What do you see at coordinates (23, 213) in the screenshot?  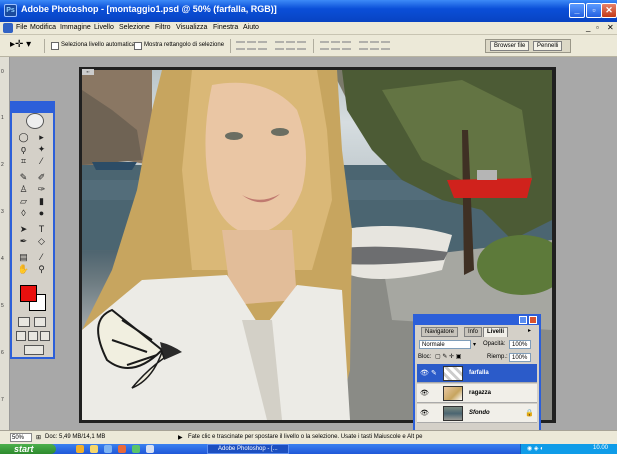 I see `blur-tool-icon: ◊` at bounding box center [23, 213].